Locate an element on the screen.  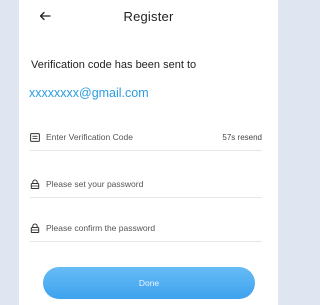
page-title: Register is located at coordinates (148, 16).